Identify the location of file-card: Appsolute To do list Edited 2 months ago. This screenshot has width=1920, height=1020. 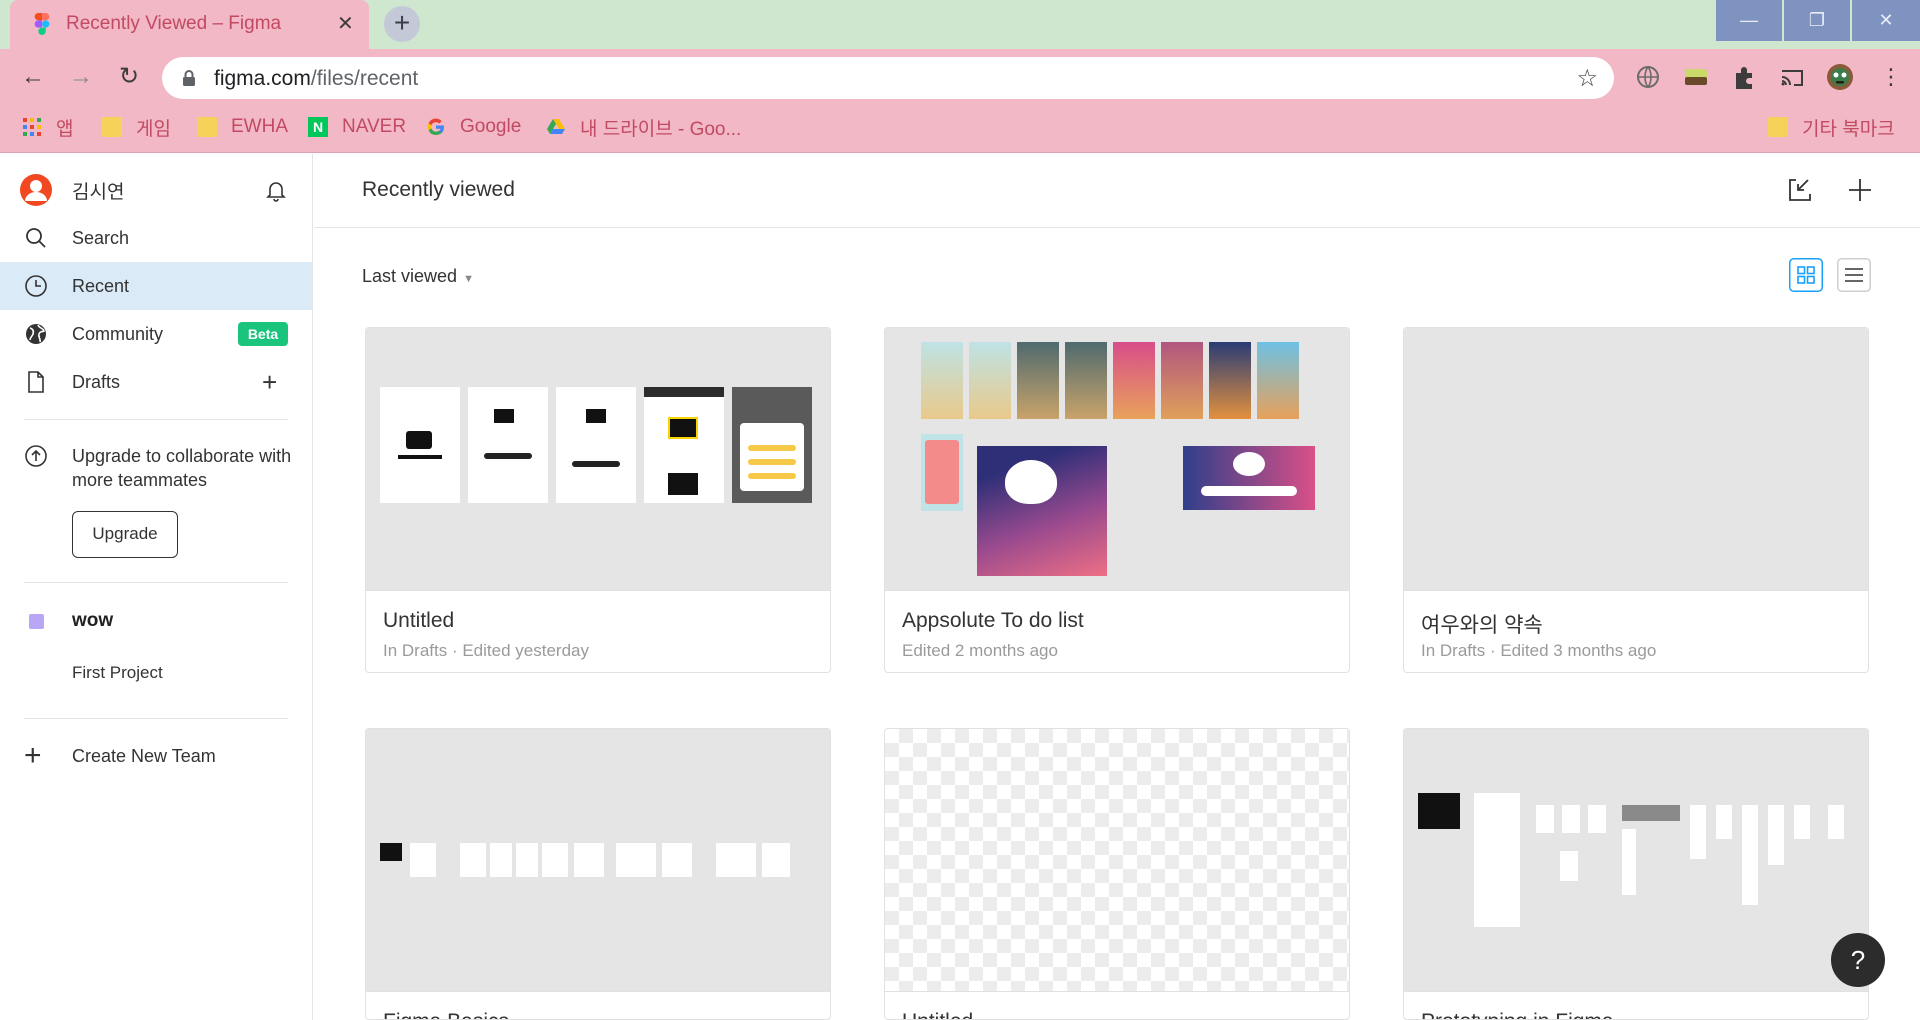
(1117, 500).